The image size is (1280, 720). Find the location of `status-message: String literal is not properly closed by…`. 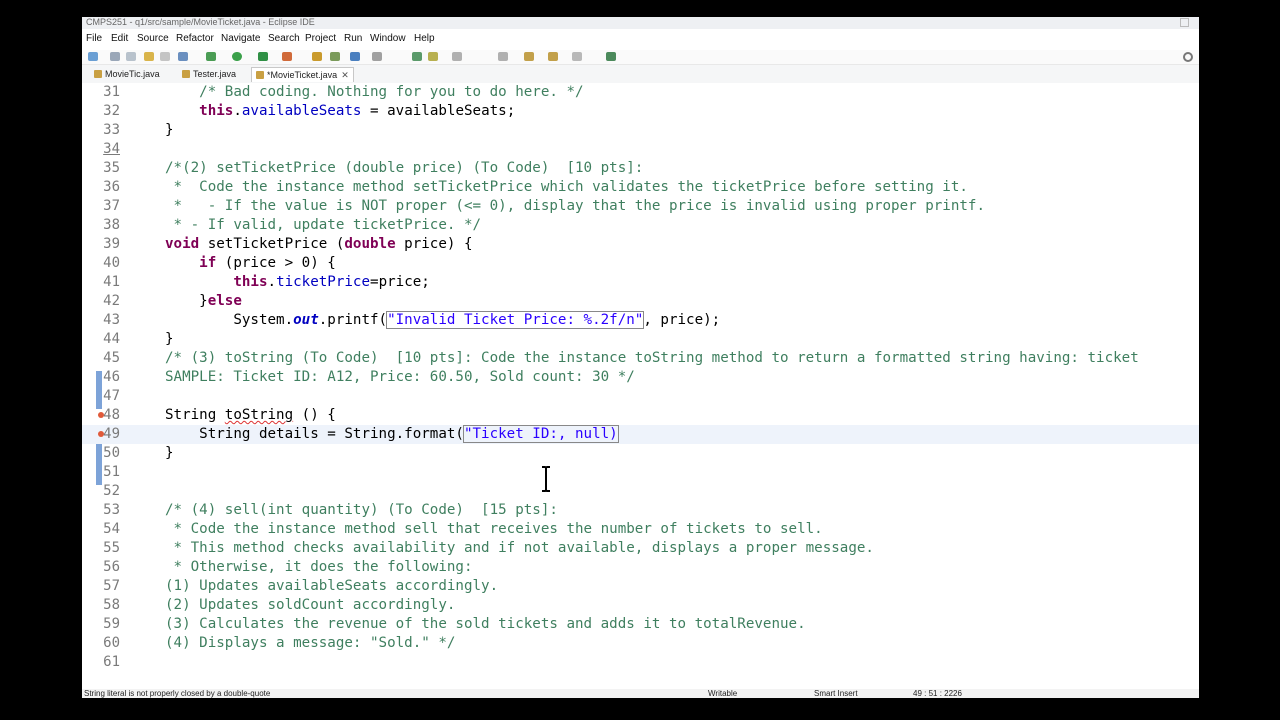

status-message: String literal is not properly closed by… is located at coordinates (177, 693).